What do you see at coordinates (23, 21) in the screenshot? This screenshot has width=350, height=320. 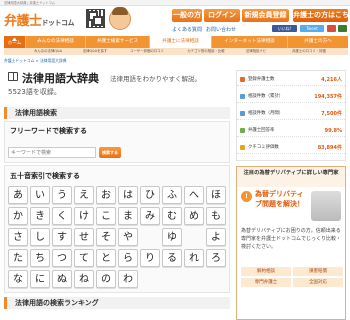 I see `logo-main-text: 弁護士` at bounding box center [23, 21].